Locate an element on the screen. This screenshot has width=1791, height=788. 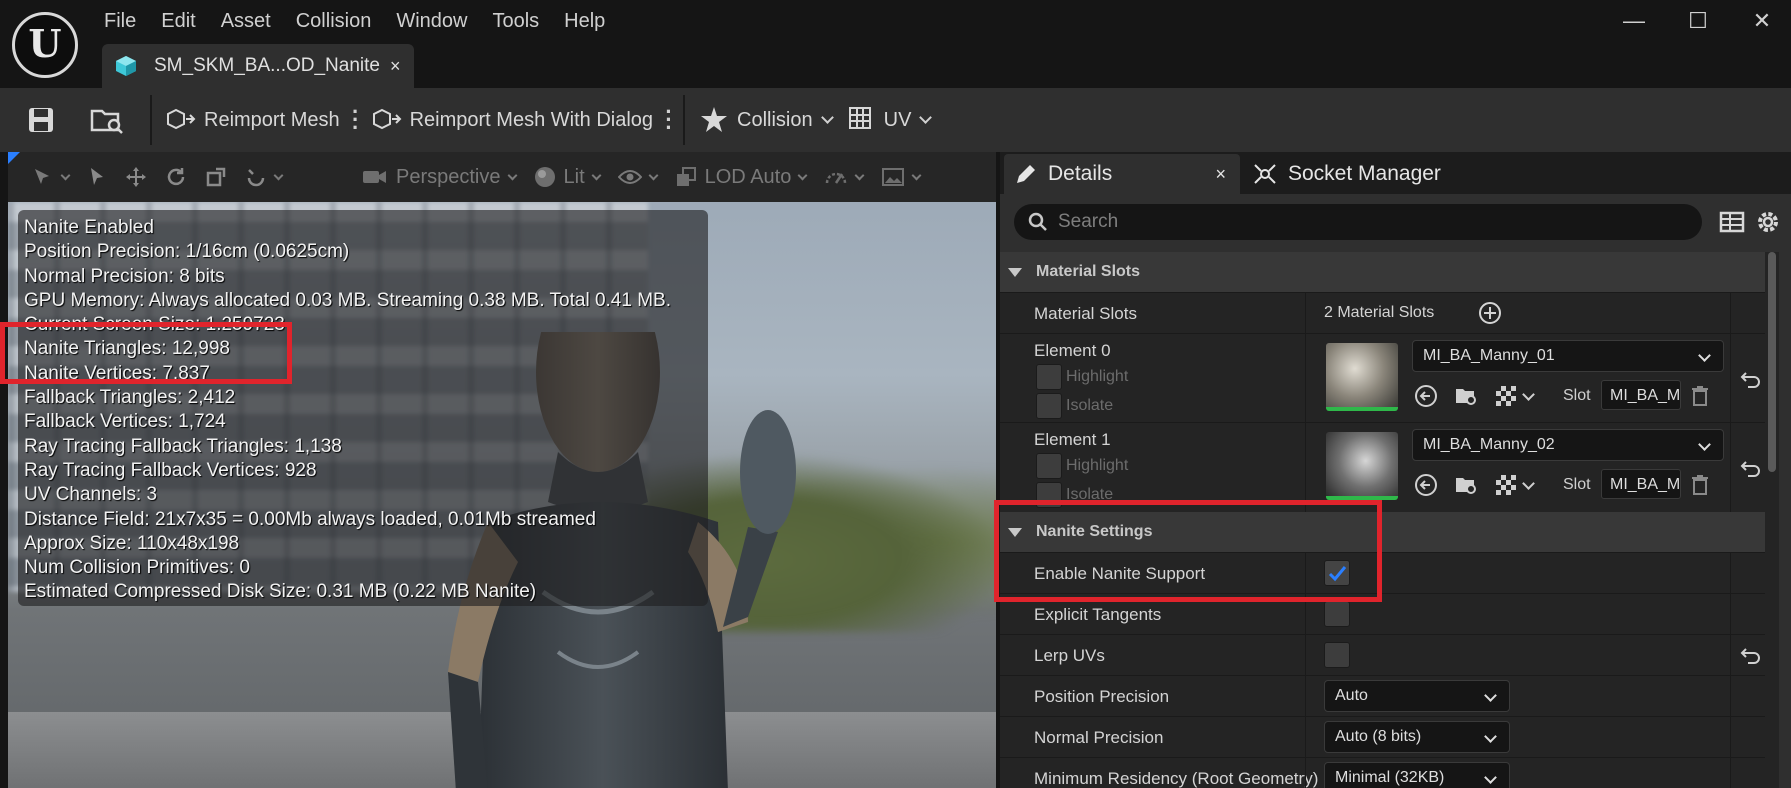
reimport-dialog-options-button: · · · is located at coordinates (669, 120).